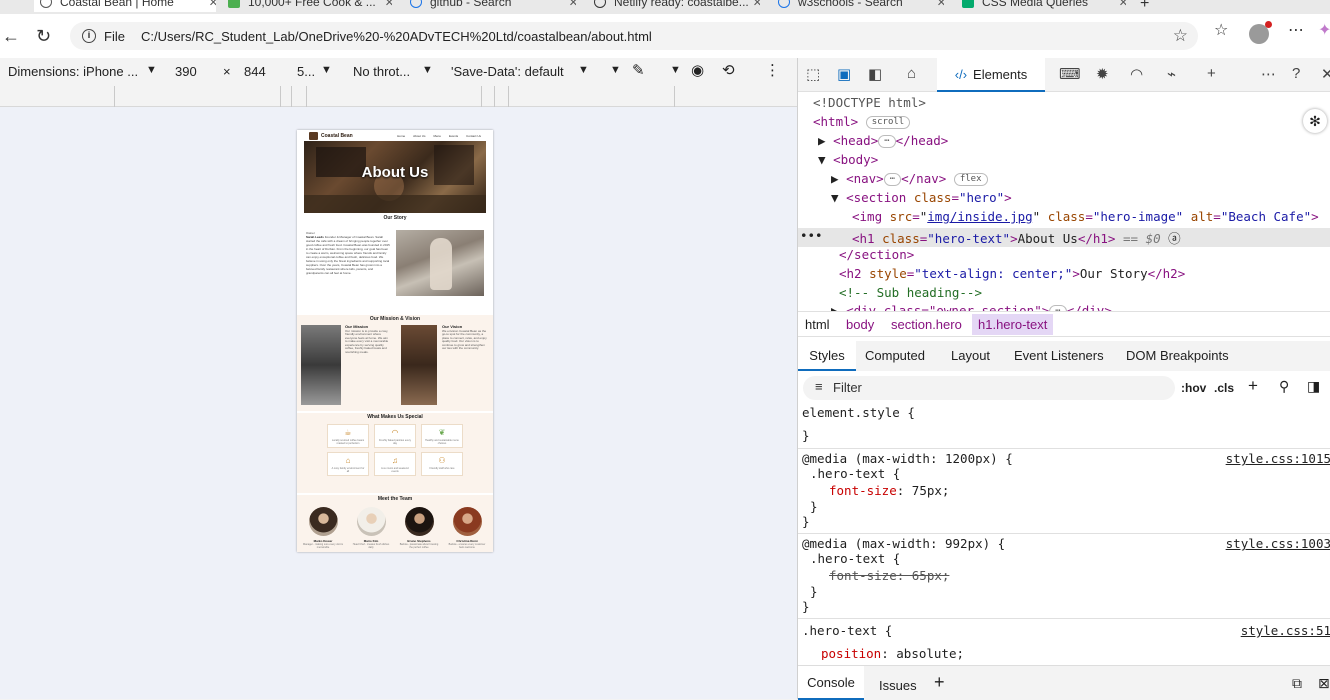  I want to click on overridden-property: font-size: 65px;, so click(889, 575).